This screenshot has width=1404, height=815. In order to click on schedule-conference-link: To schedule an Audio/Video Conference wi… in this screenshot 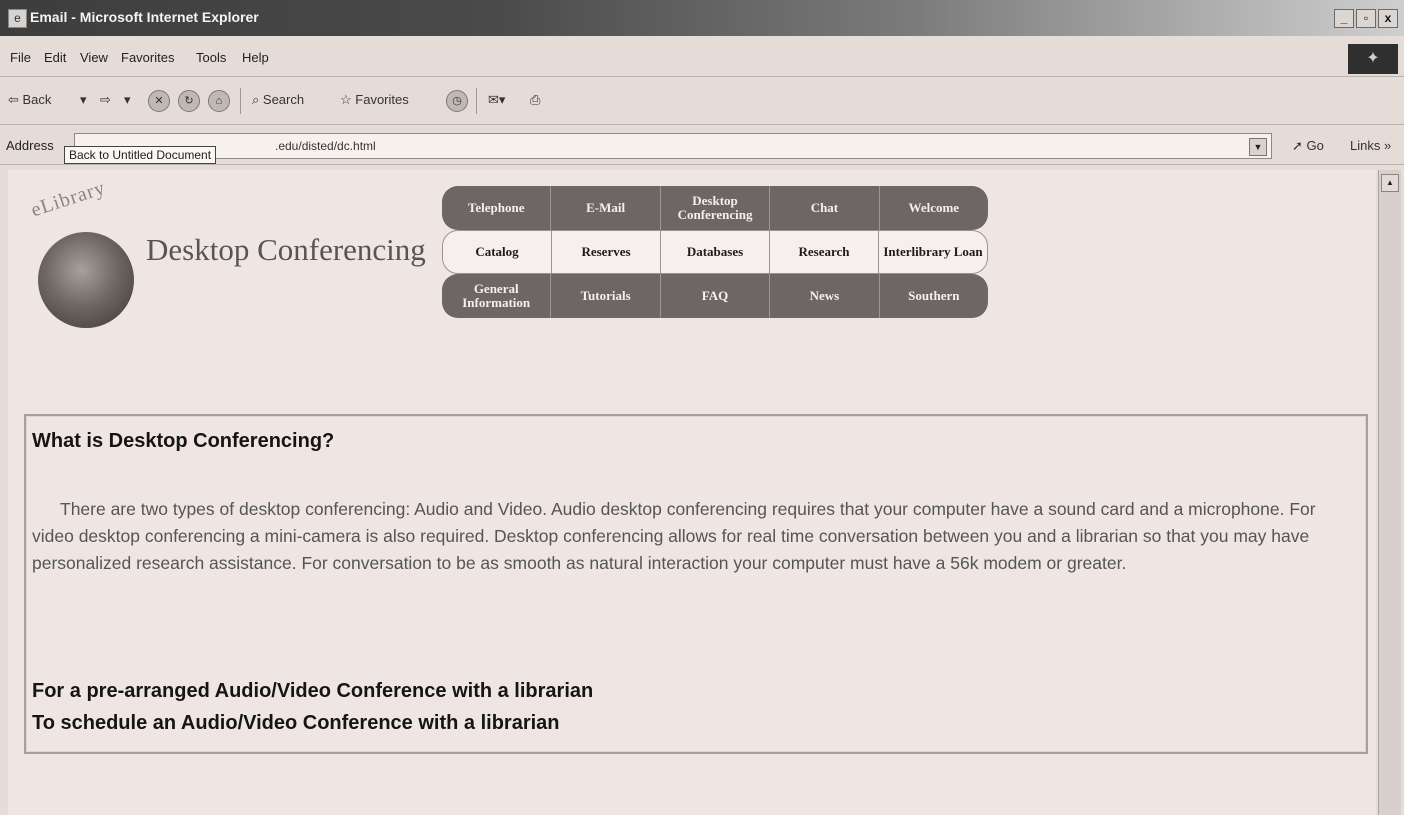, I will do `click(296, 723)`.